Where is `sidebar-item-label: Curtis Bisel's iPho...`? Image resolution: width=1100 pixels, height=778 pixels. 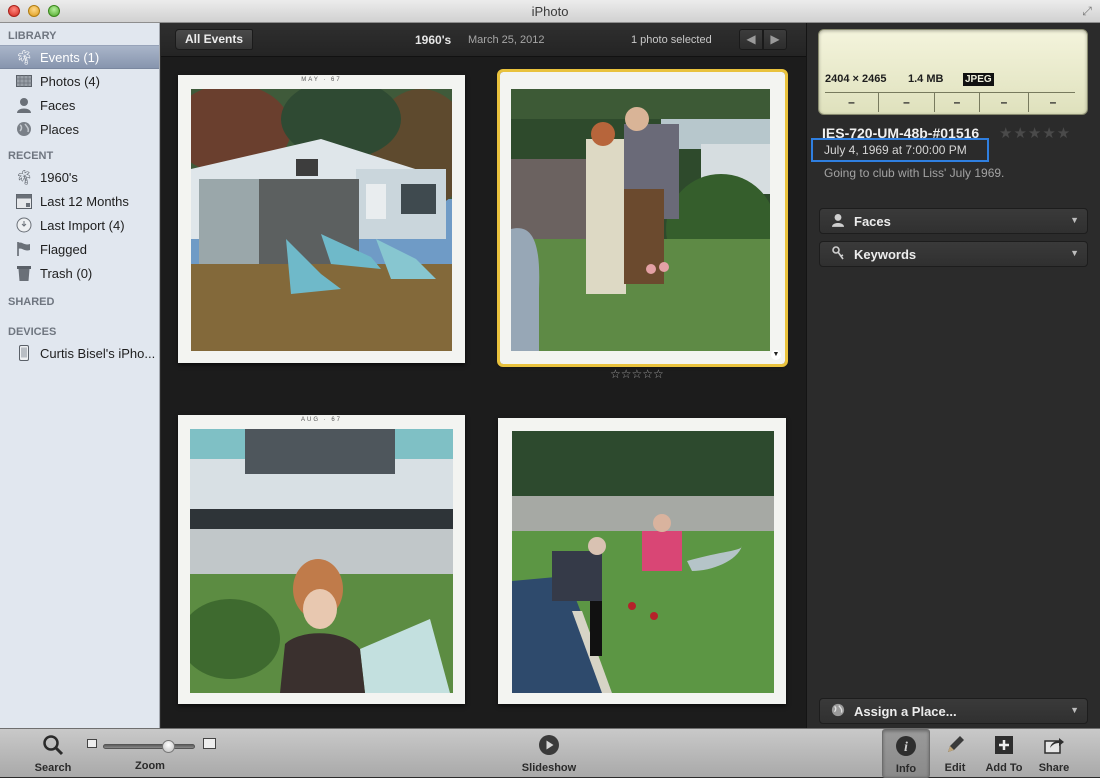
sidebar-item-label: Curtis Bisel's iPho... is located at coordinates (98, 353).